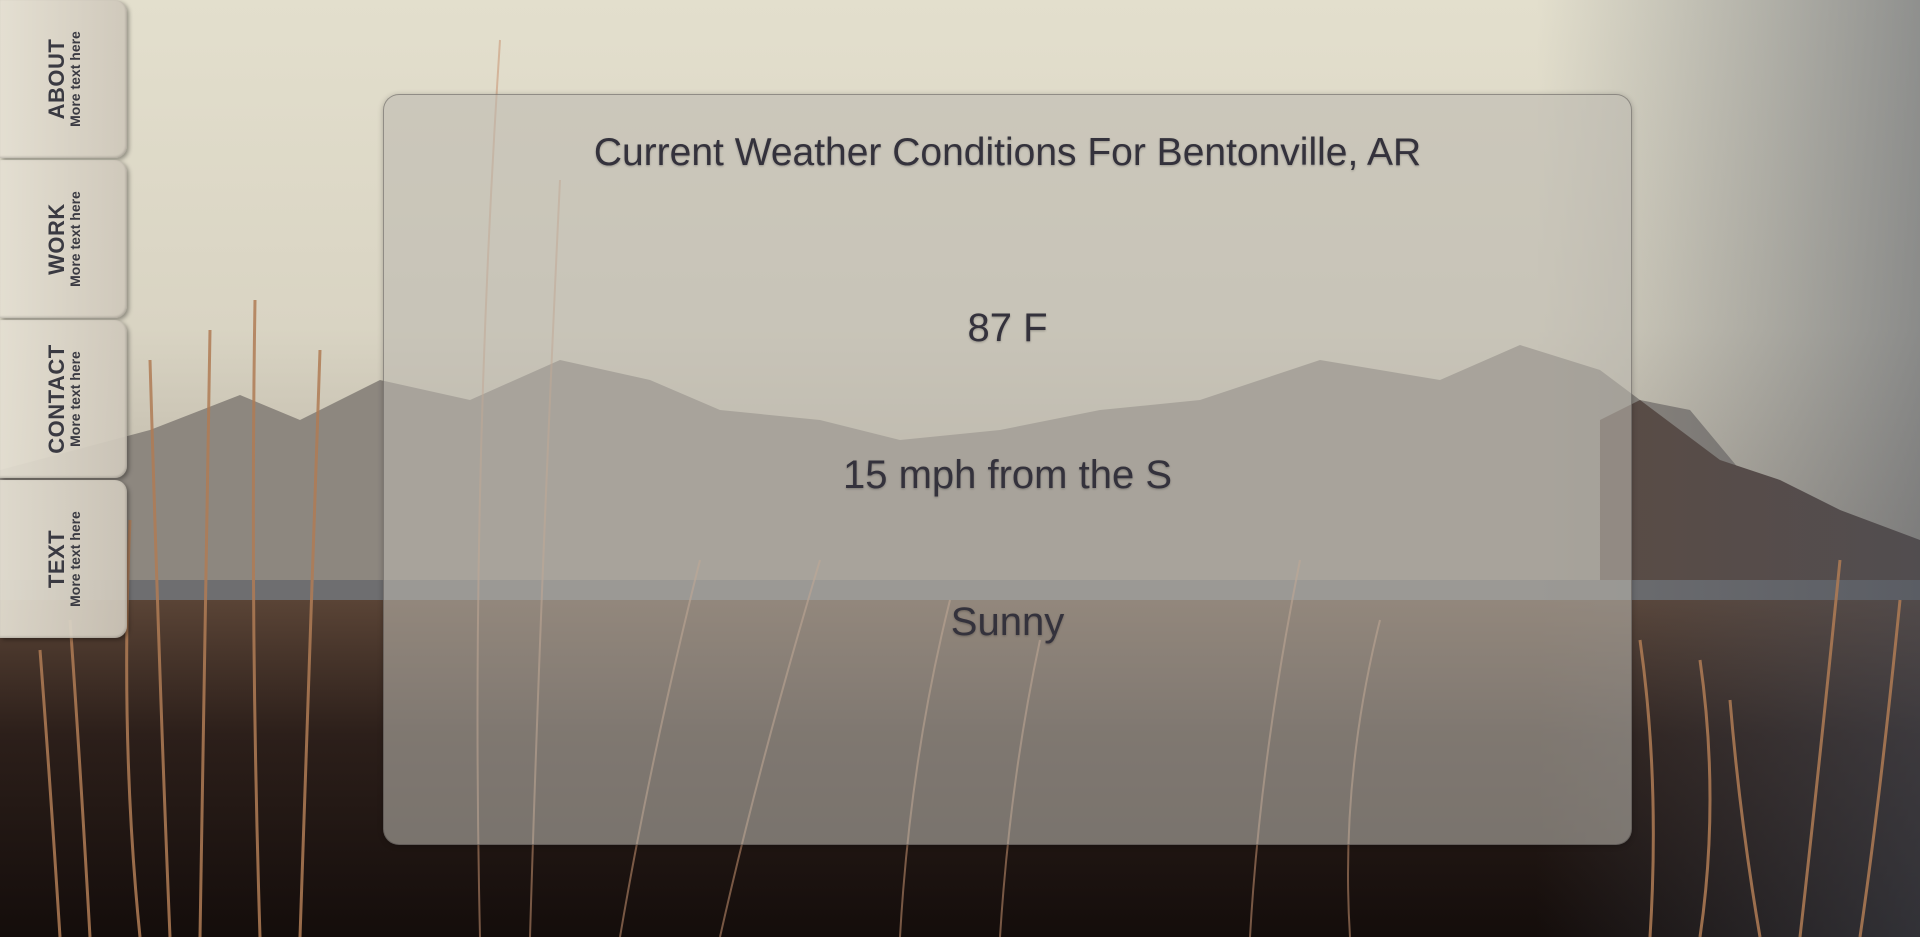 This screenshot has width=1920, height=937. I want to click on condition-value: Sunny, so click(1007, 622).